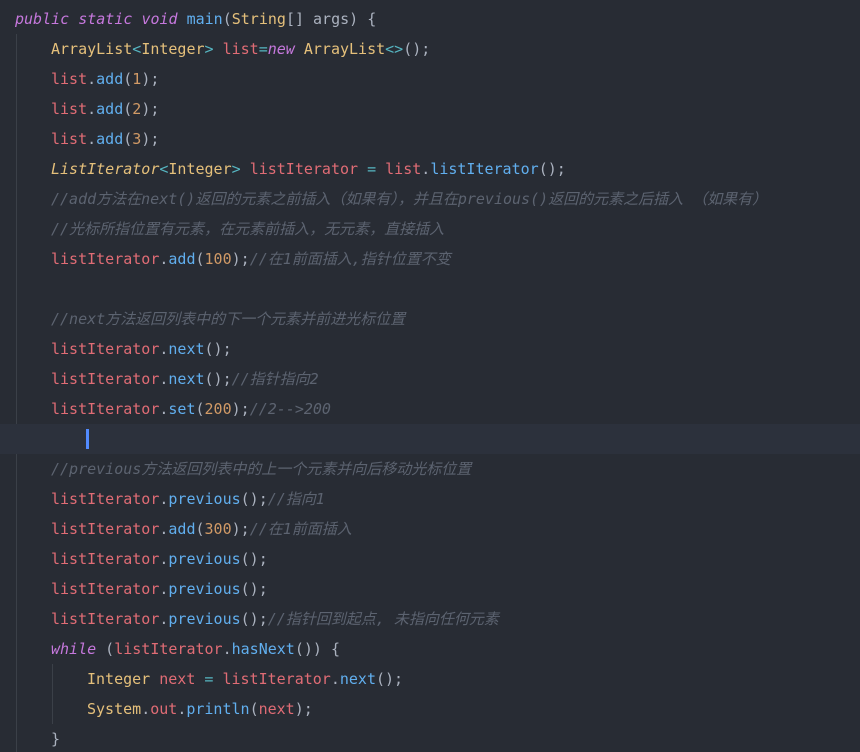  I want to click on code-token-keyword: static, so click(105, 19).